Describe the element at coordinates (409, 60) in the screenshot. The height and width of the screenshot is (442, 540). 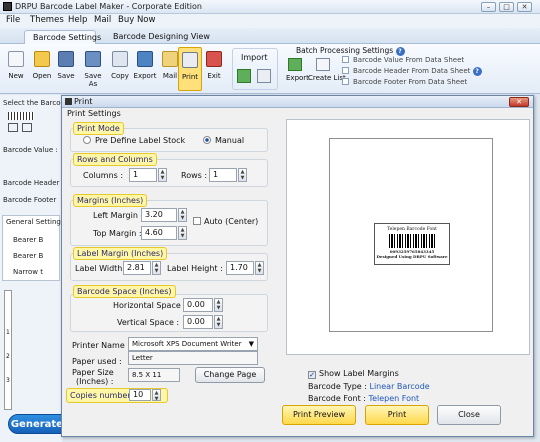
I see `batch-option-label: Barcode Value From Data Sheet` at that location.